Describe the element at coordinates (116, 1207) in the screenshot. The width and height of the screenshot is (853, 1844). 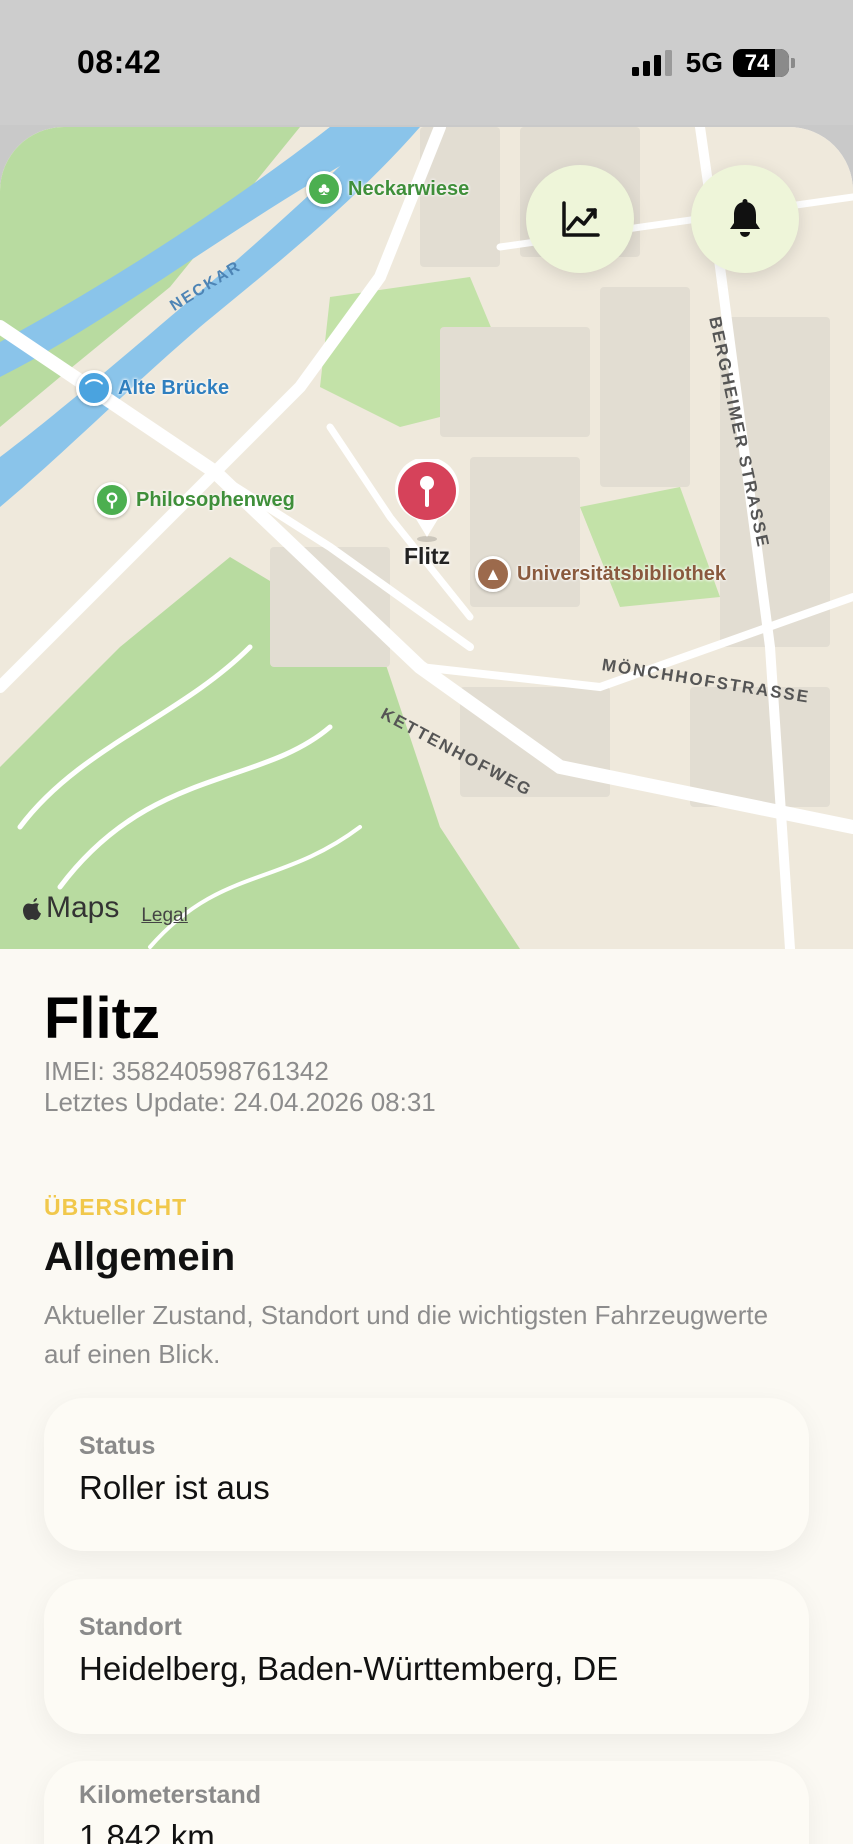
I see `section-kicker: ÜBERSICHT` at that location.